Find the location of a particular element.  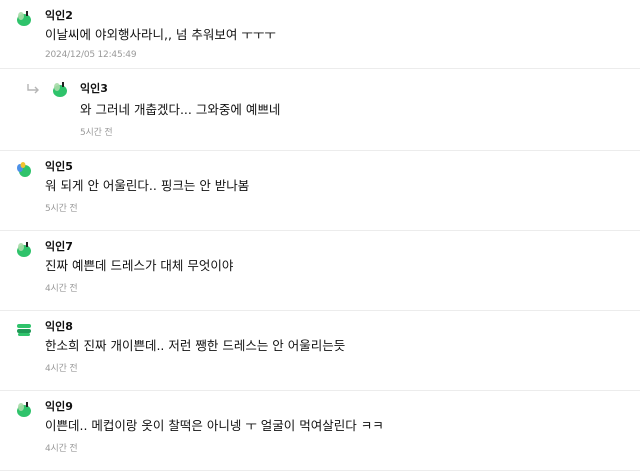

comment-text: 워 되게 안 어울린다.. 핑크는 안 받나봄 is located at coordinates (147, 185).